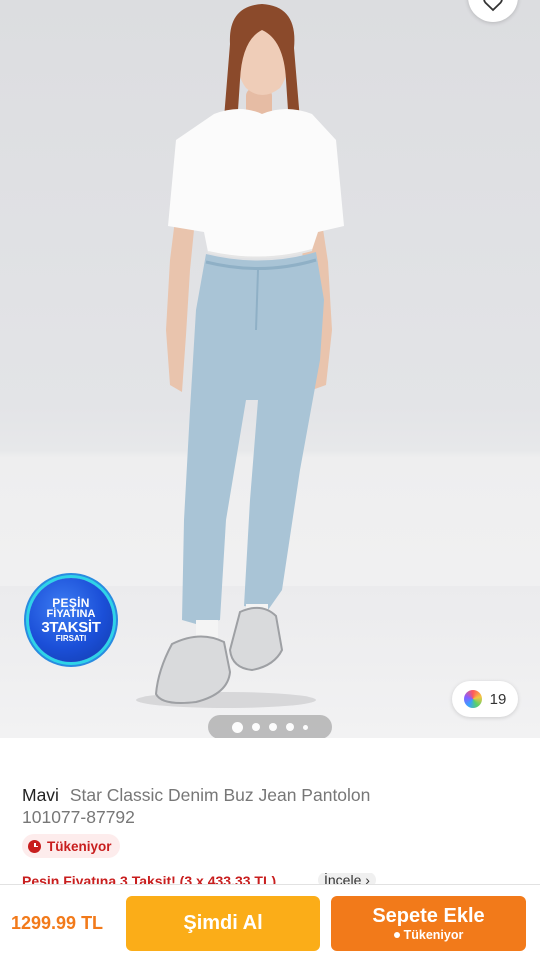  I want to click on stock-status-text: Tükeniyor, so click(79, 846).